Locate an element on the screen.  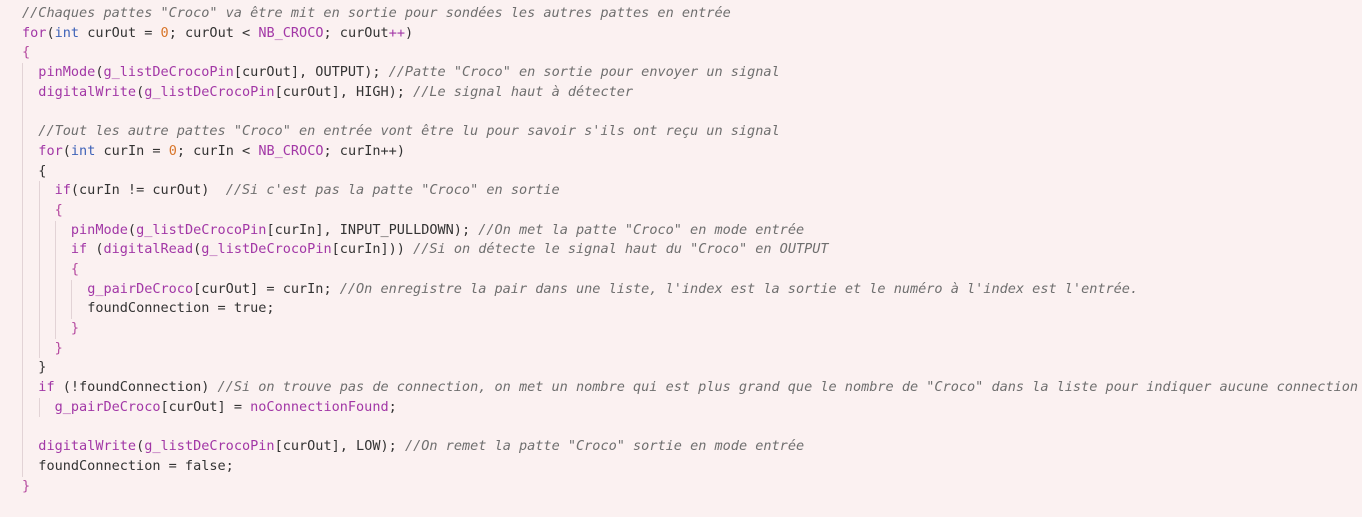
code-token-brace: { is located at coordinates (75, 268).